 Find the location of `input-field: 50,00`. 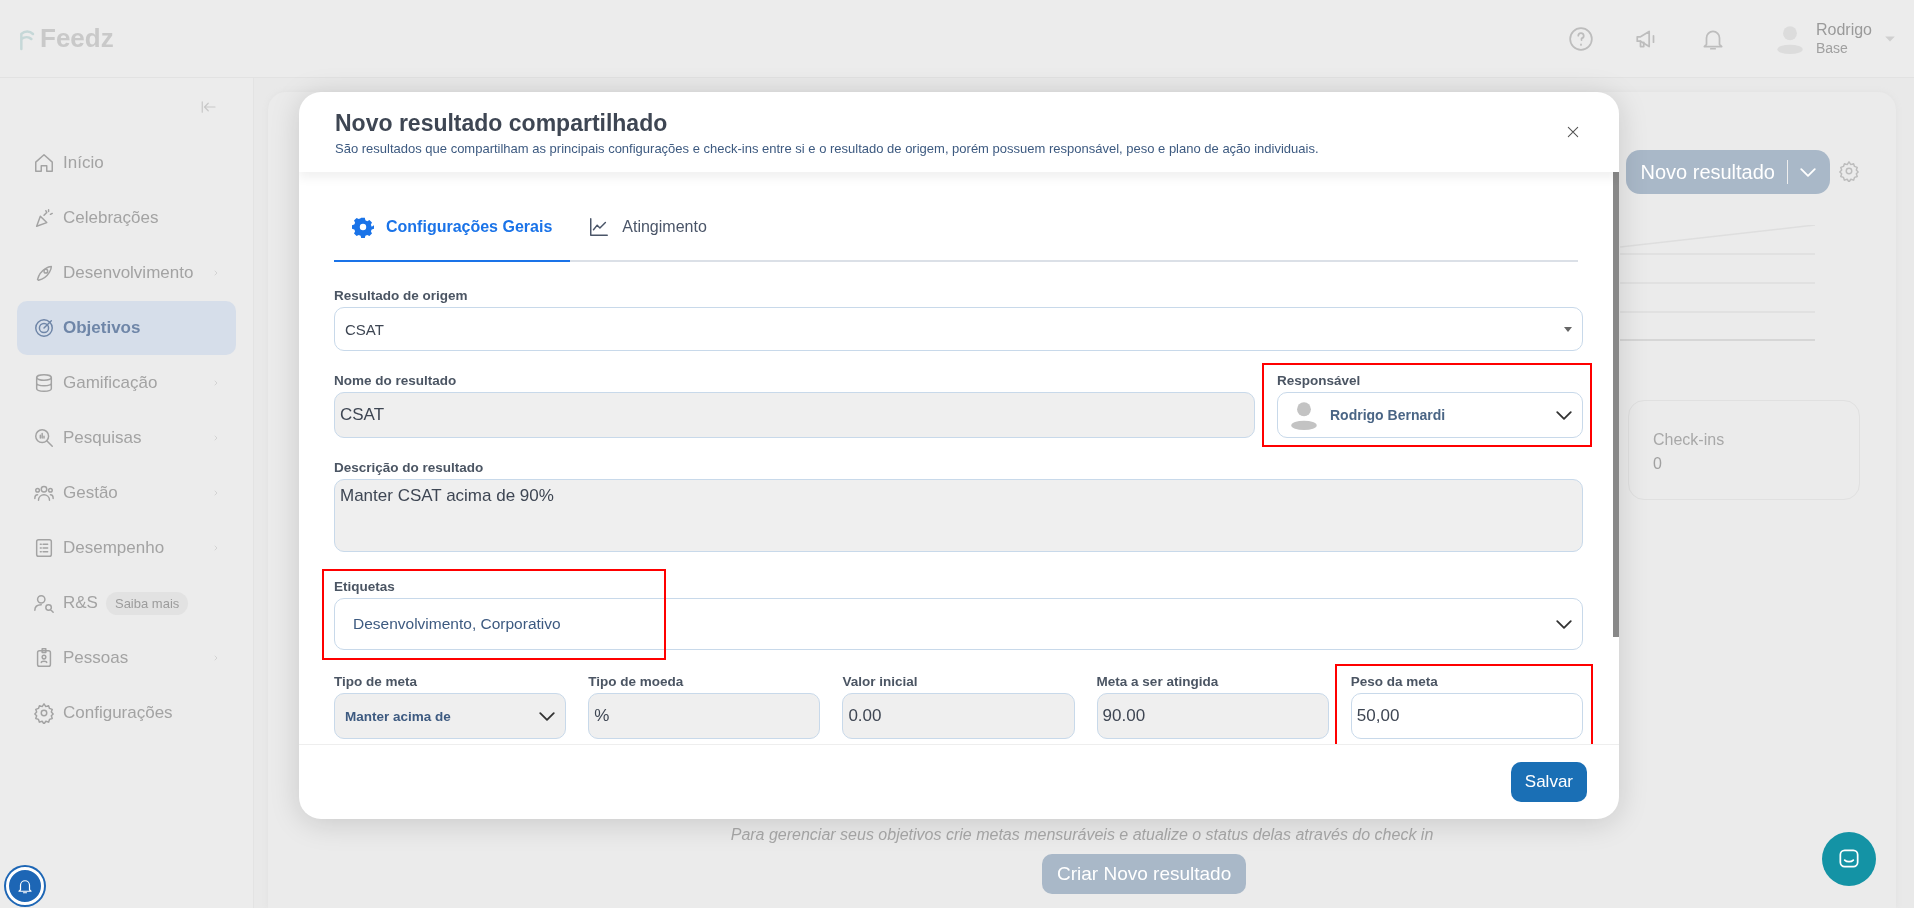

input-field: 50,00 is located at coordinates (1466, 716).